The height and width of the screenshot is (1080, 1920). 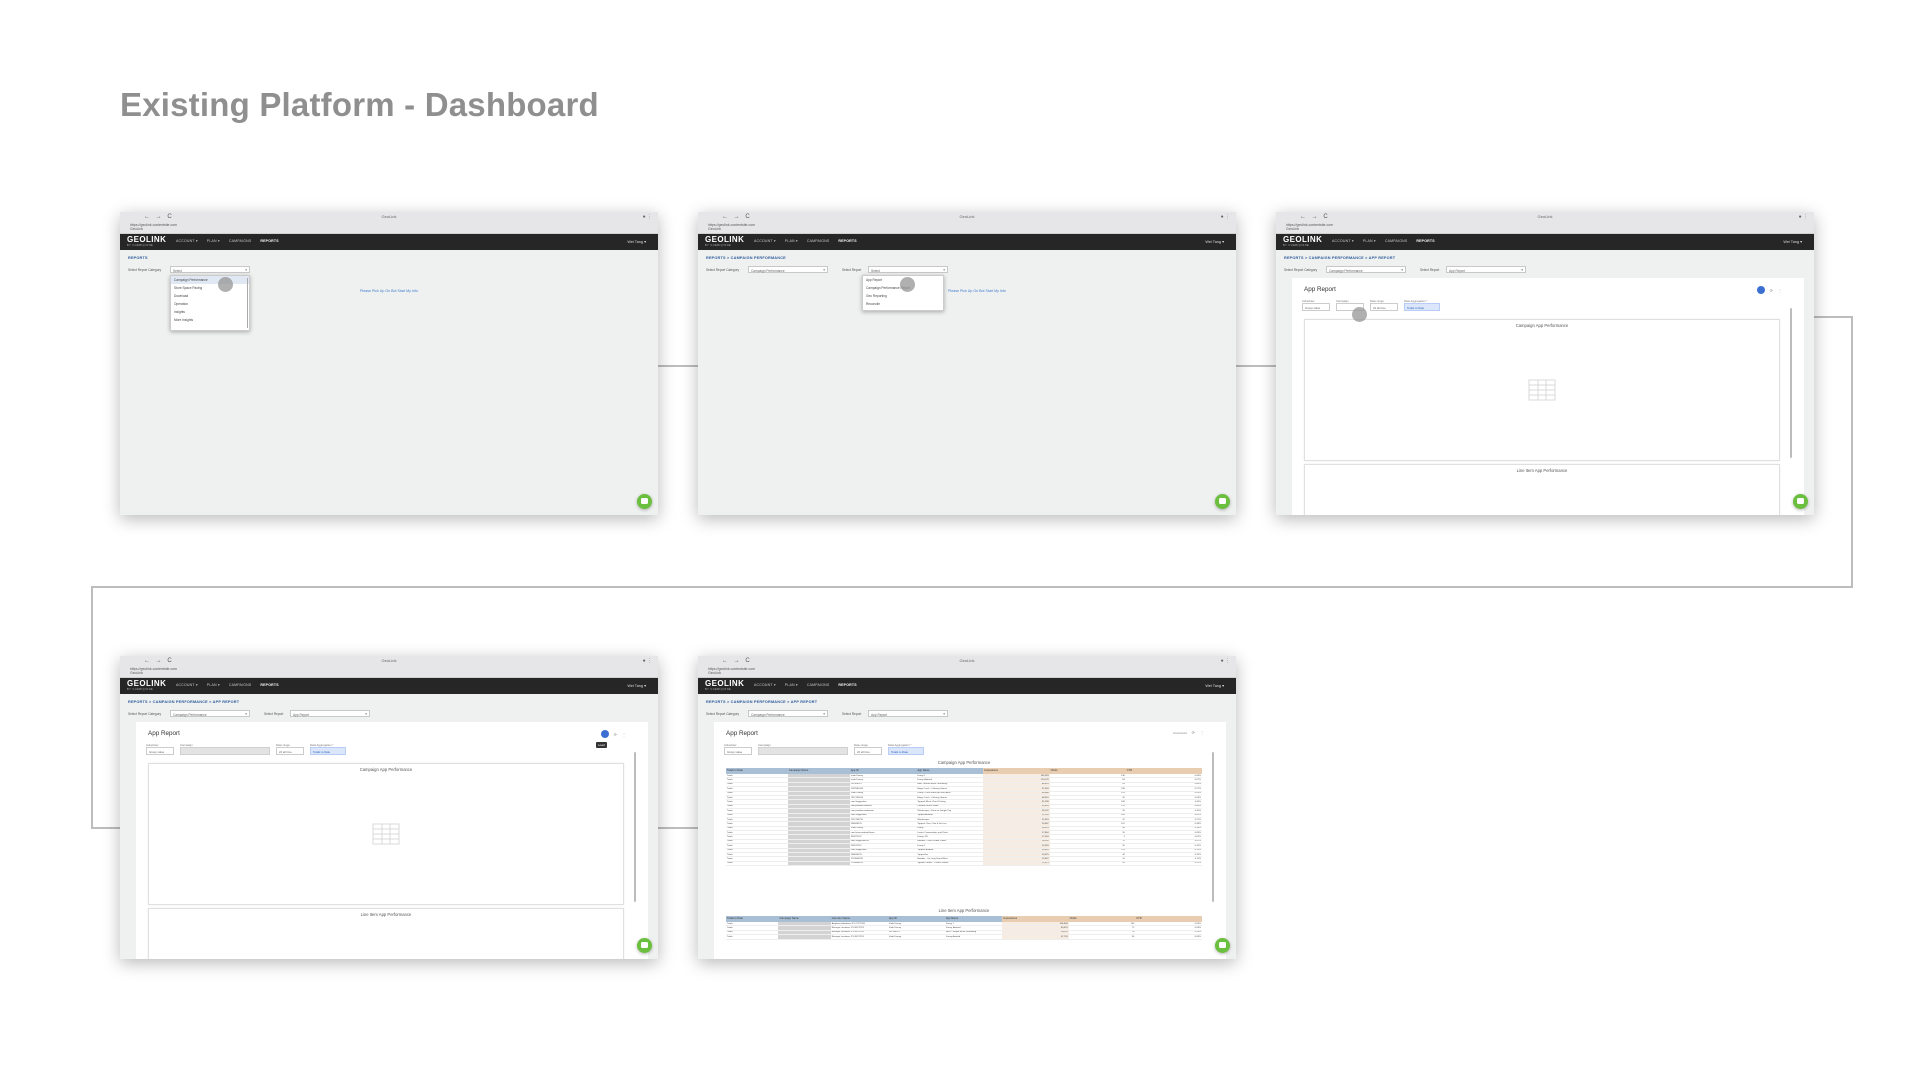 What do you see at coordinates (164, 733) in the screenshot?
I see `report-title: App Report` at bounding box center [164, 733].